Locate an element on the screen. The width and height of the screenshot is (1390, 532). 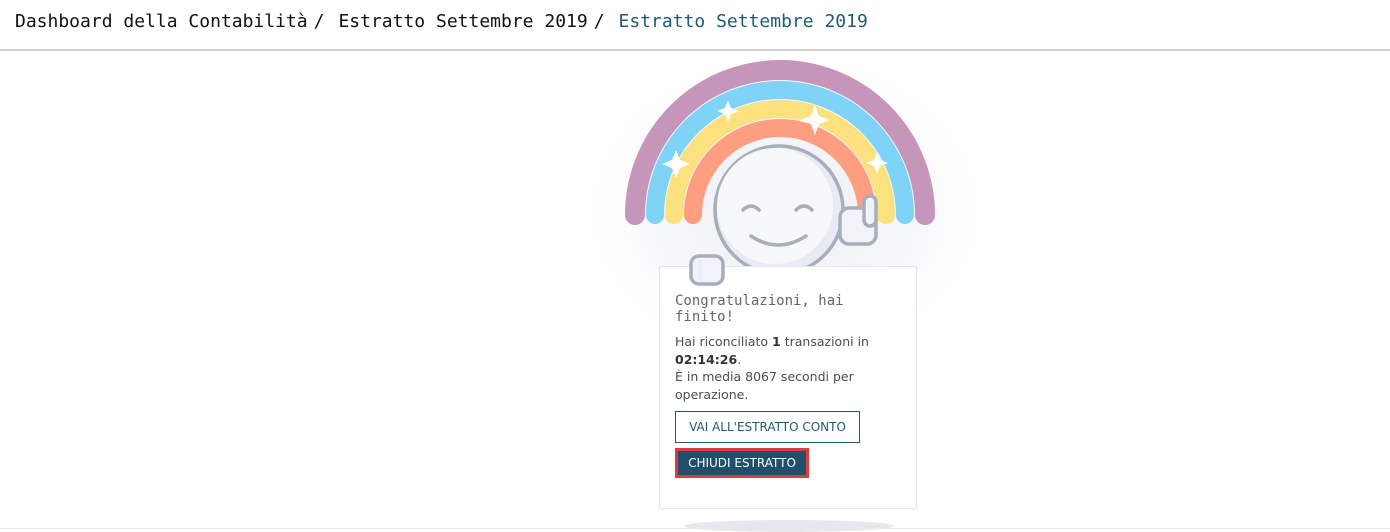
completion-title: Congratulazioni, hai finito! is located at coordinates (759, 309).